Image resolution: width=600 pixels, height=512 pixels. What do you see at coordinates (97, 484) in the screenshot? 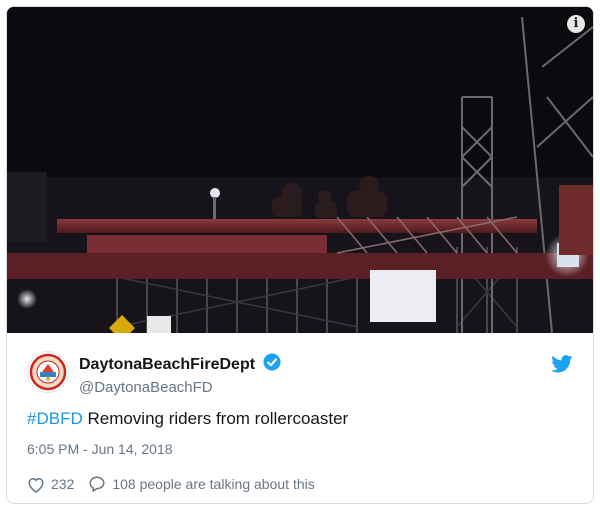
I see `speech-bubble-icon` at bounding box center [97, 484].